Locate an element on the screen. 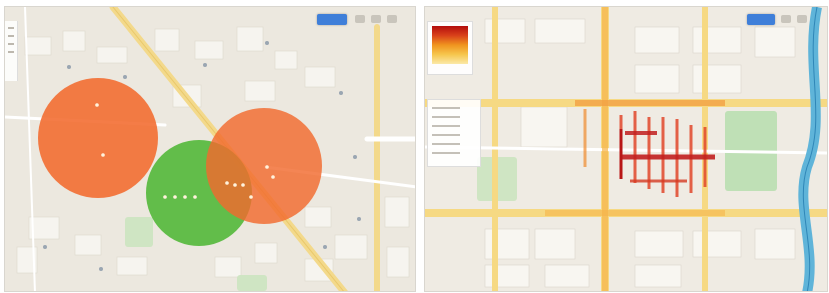 The height and width of the screenshot is (293, 829). heatmap-legend is located at coordinates (450, 48).